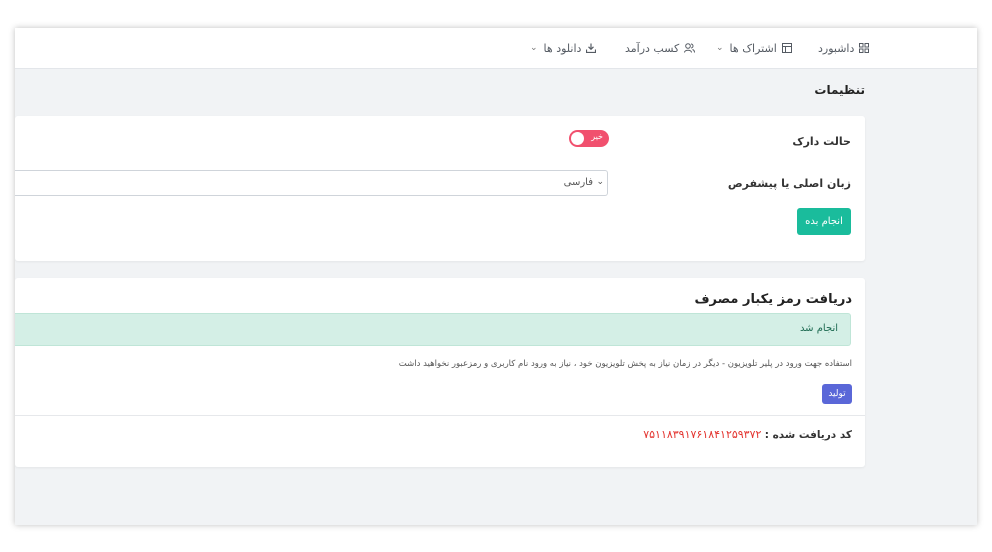 The height and width of the screenshot is (552, 992). I want to click on page-title: تنظیمات, so click(839, 90).